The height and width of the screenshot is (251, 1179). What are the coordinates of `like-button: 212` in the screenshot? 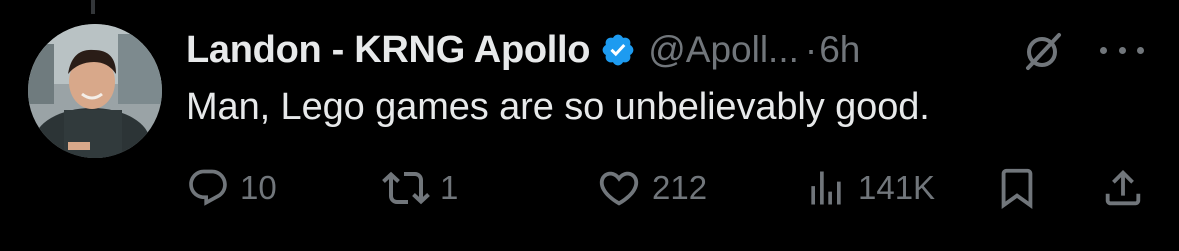 It's located at (651, 188).